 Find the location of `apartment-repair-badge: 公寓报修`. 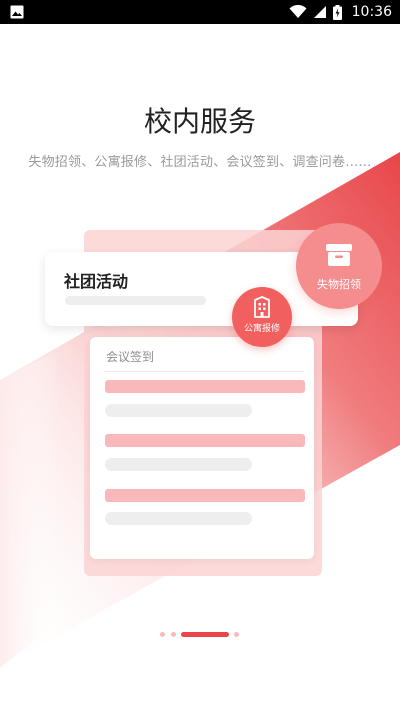

apartment-repair-badge: 公寓报修 is located at coordinates (262, 317).